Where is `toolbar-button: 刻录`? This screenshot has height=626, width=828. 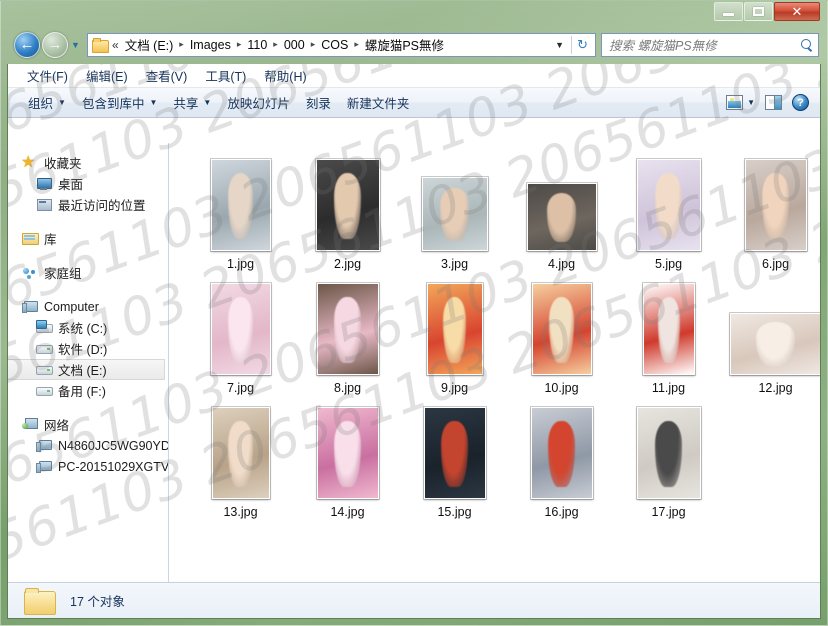 toolbar-button: 刻录 is located at coordinates (318, 102).